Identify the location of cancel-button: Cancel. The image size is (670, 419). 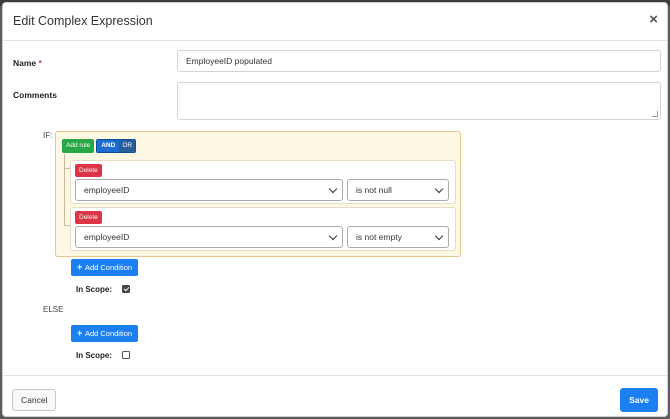
(34, 400).